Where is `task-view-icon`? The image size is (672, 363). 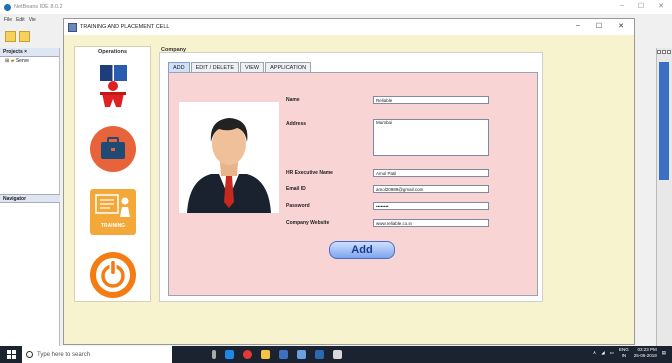
task-view-icon is located at coordinates (214, 354).